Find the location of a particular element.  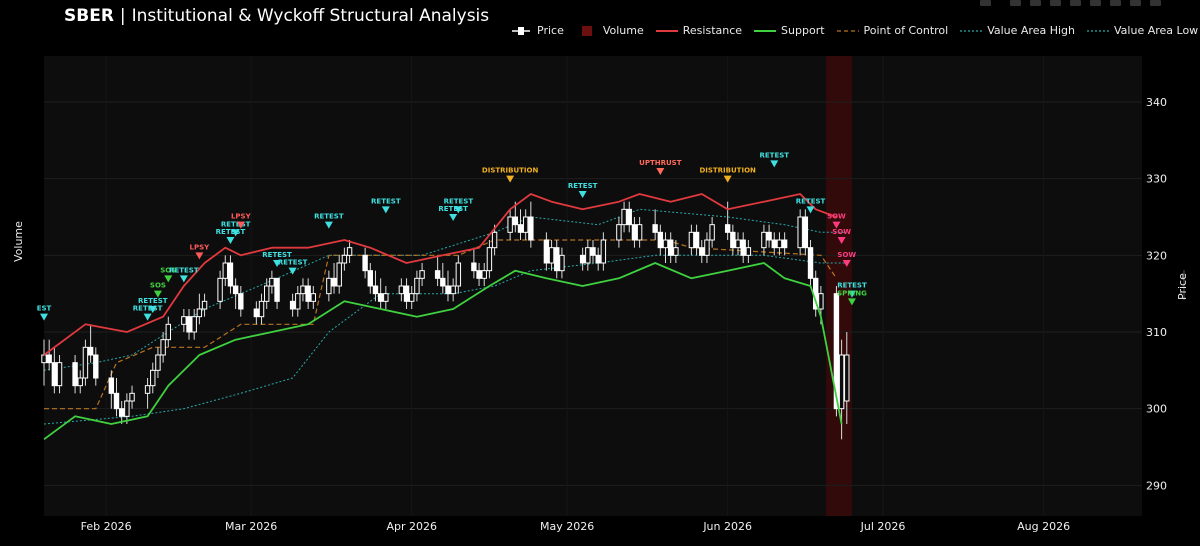

x-tick-label: Feb 2026 is located at coordinates (106, 526).